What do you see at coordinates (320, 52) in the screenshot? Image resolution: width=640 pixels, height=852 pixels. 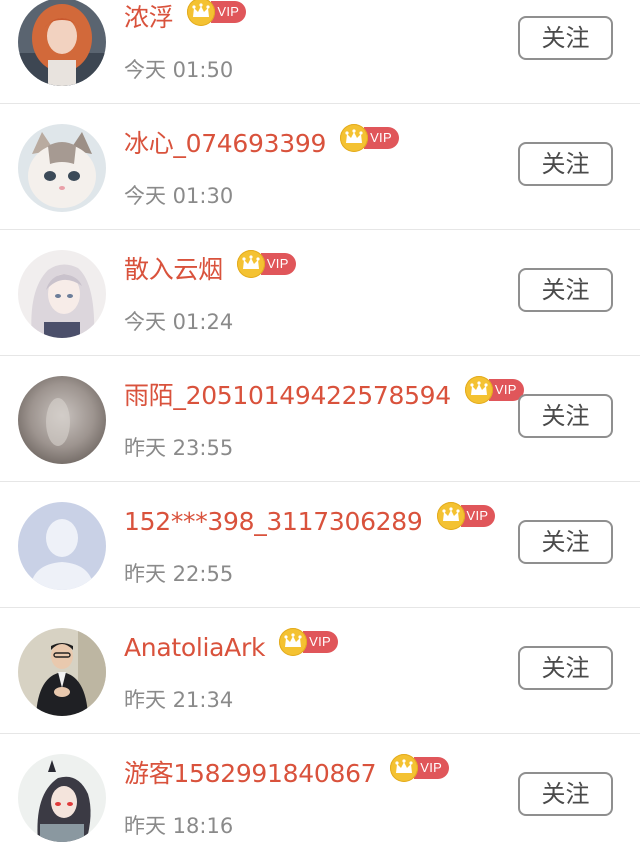 I see `follower-row: 浓浮 VIP 今天 01:50 关注` at bounding box center [320, 52].